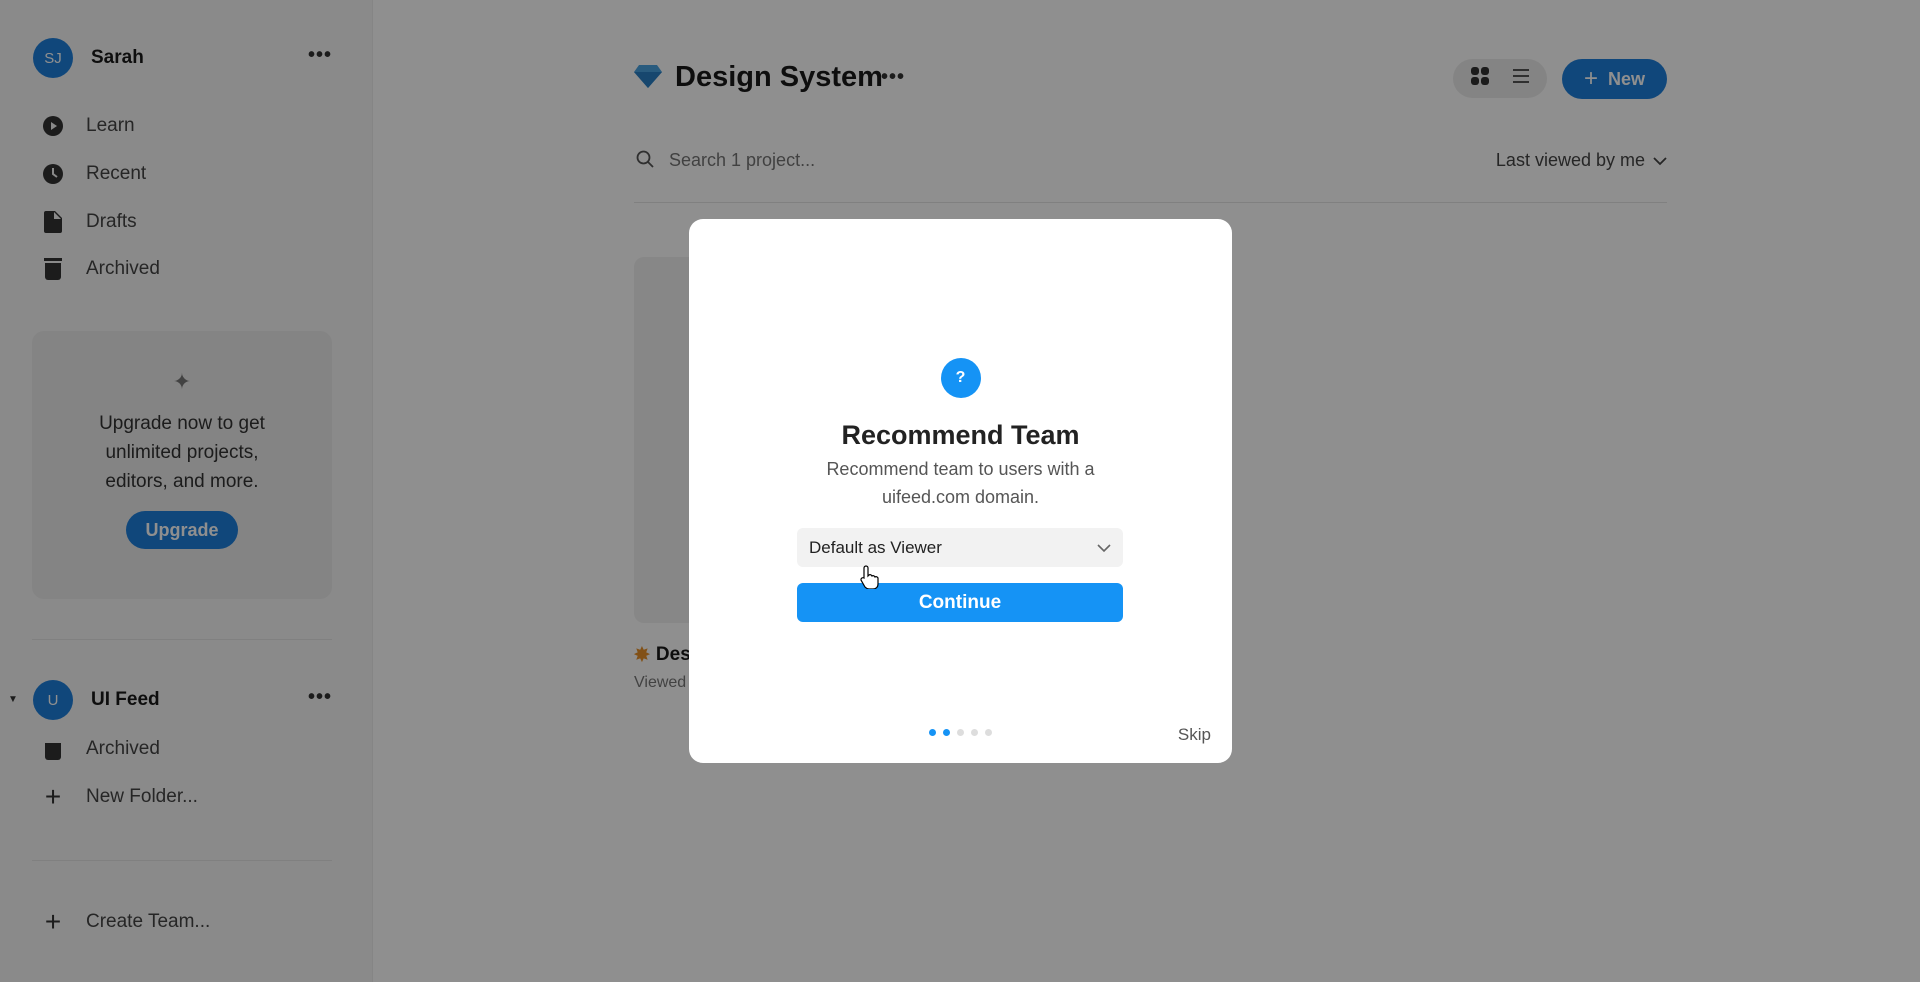 Image resolution: width=1920 pixels, height=982 pixels. Describe the element at coordinates (875, 547) in the screenshot. I see `select-value: Default as Viewer` at that location.